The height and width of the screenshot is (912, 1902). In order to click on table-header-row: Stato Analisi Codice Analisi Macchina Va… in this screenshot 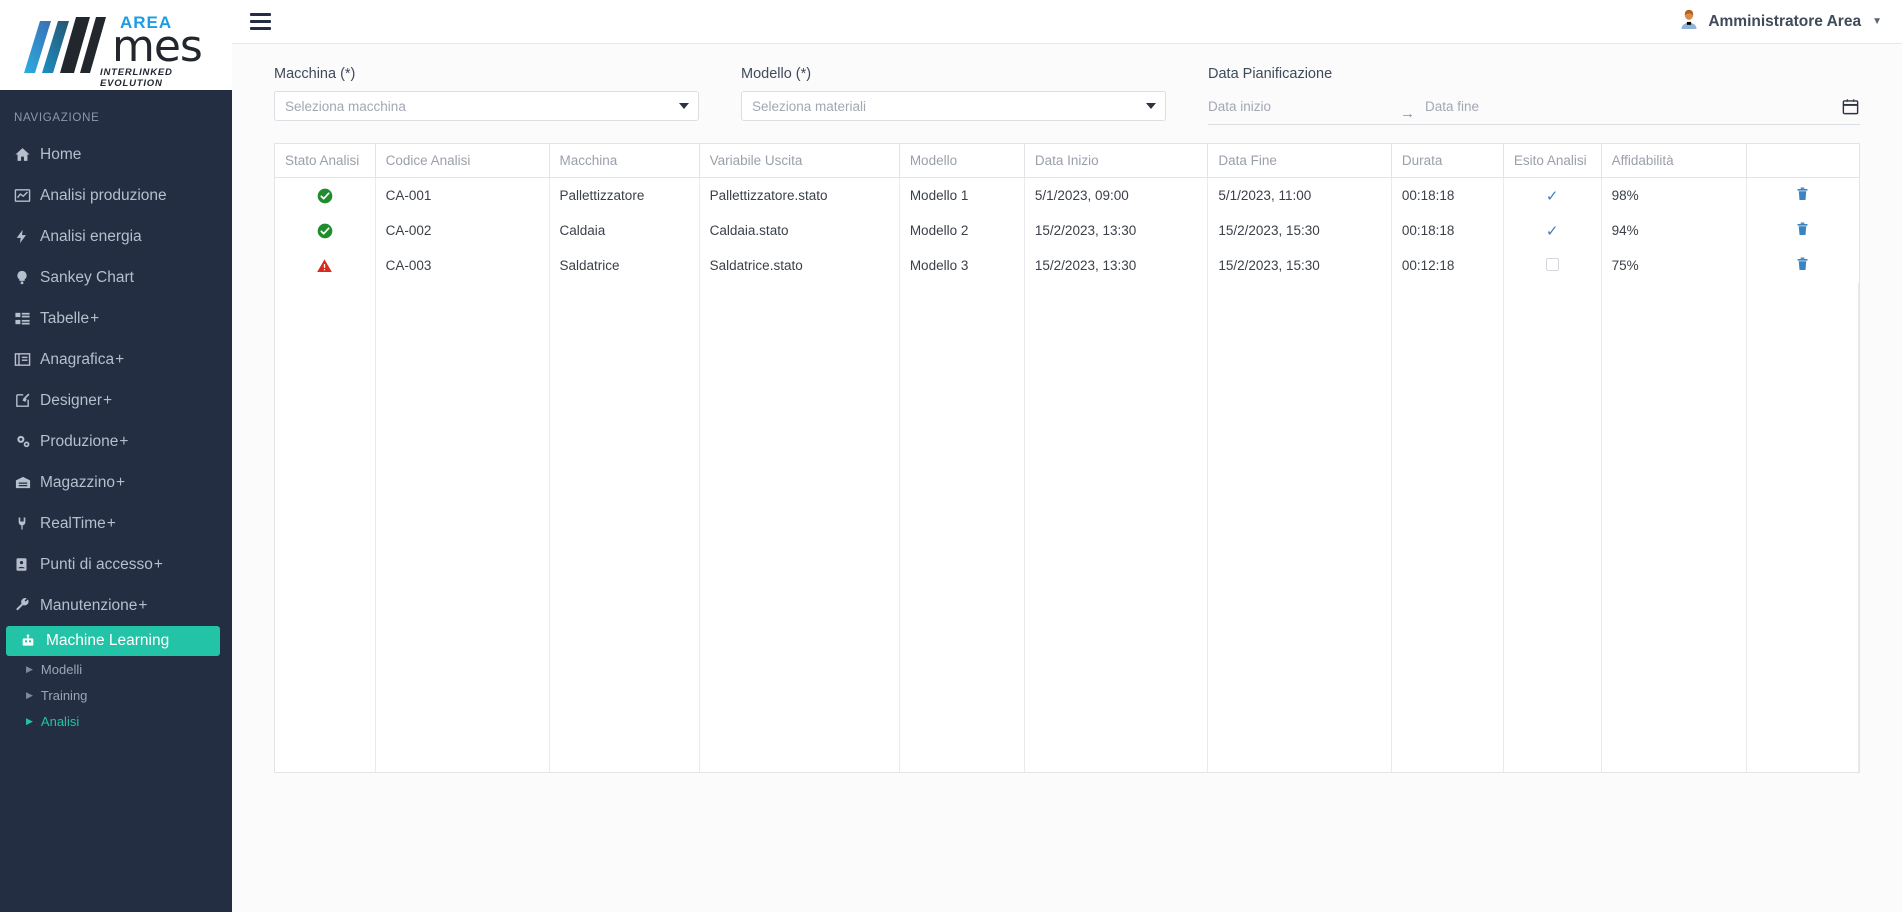, I will do `click(1067, 161)`.